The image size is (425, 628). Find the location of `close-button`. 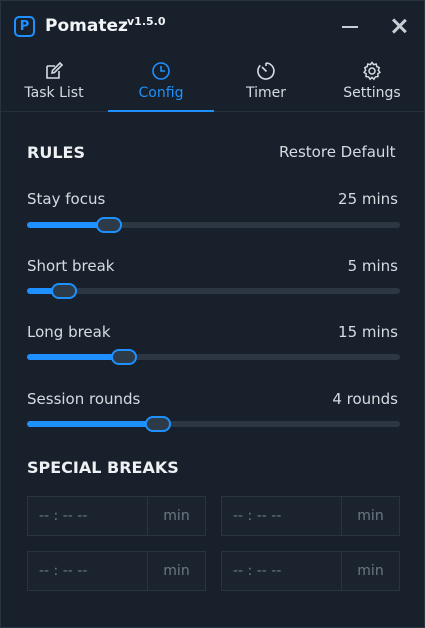

close-button is located at coordinates (399, 26).